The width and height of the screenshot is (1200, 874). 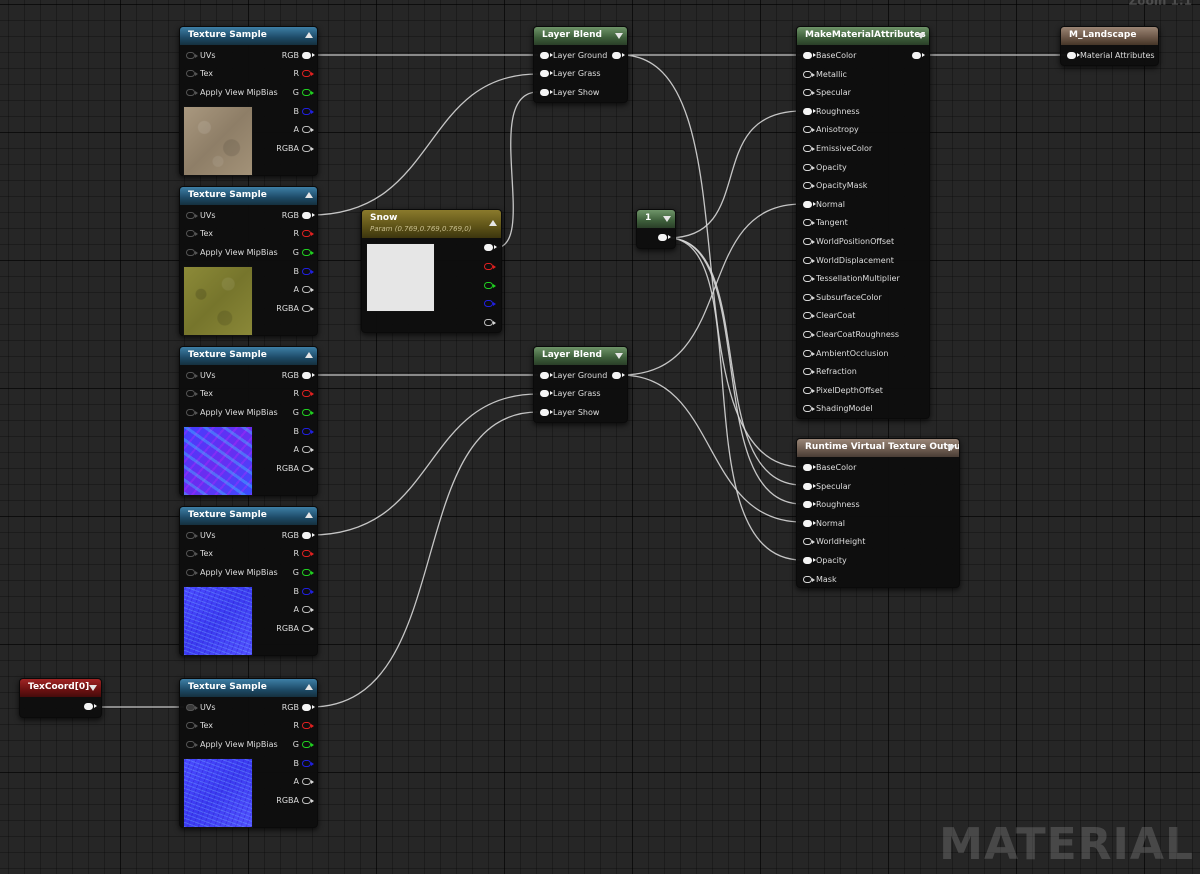 I want to click on input-pin-row: Anisotropy, so click(x=864, y=130).